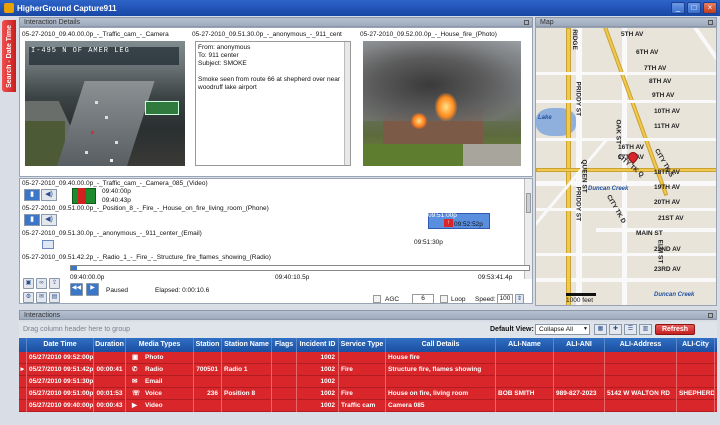  I want to click on table-cell-media: ▣ Photo, so click(160, 358).